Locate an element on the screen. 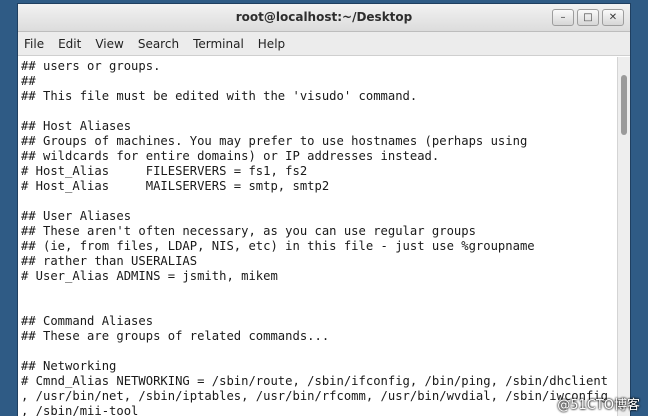  menu-search: Search is located at coordinates (158, 44).